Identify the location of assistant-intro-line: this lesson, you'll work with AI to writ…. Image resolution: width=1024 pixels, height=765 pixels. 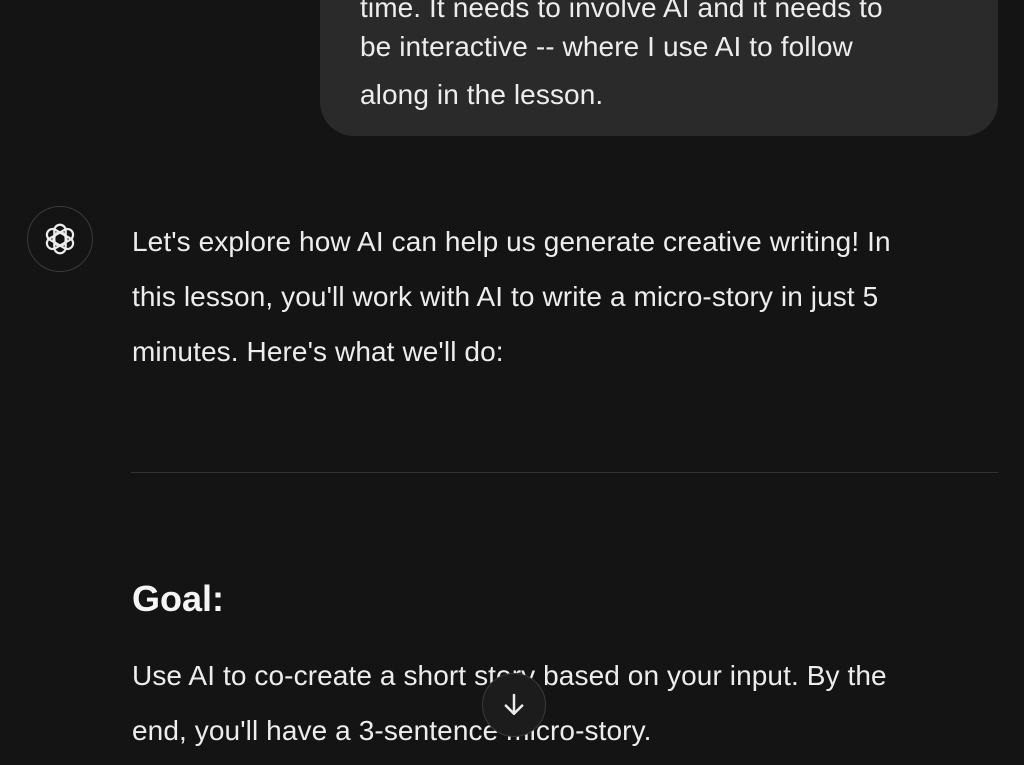
(505, 296).